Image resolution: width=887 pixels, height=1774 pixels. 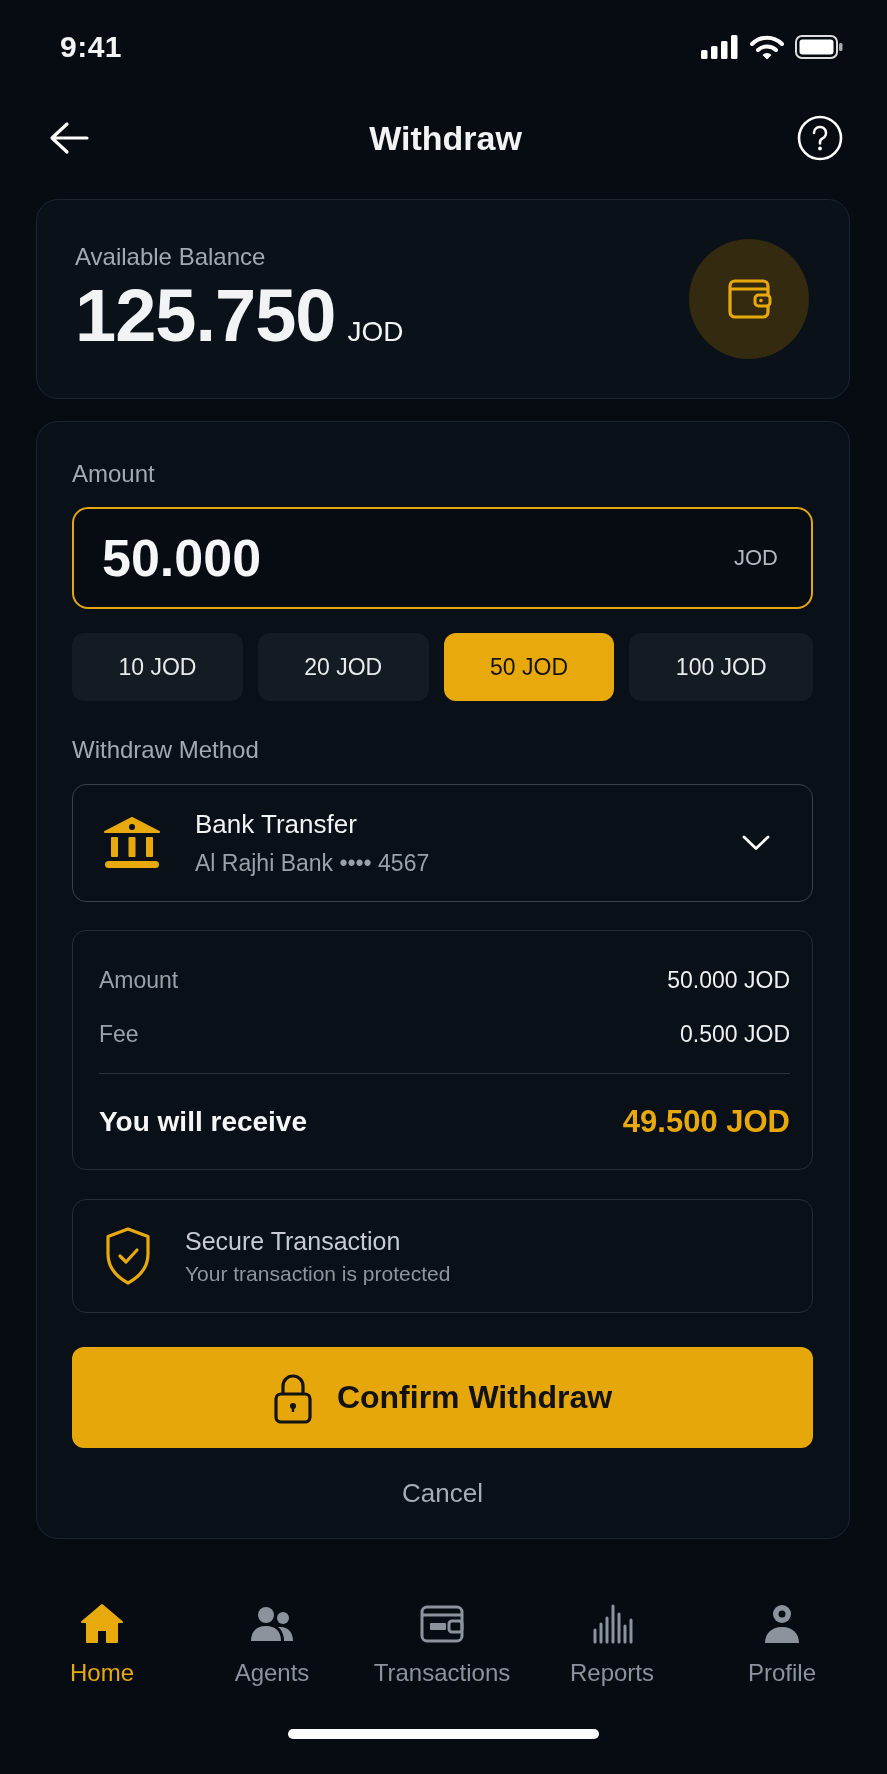 I want to click on cancel-button: Cancel, so click(x=442, y=1493).